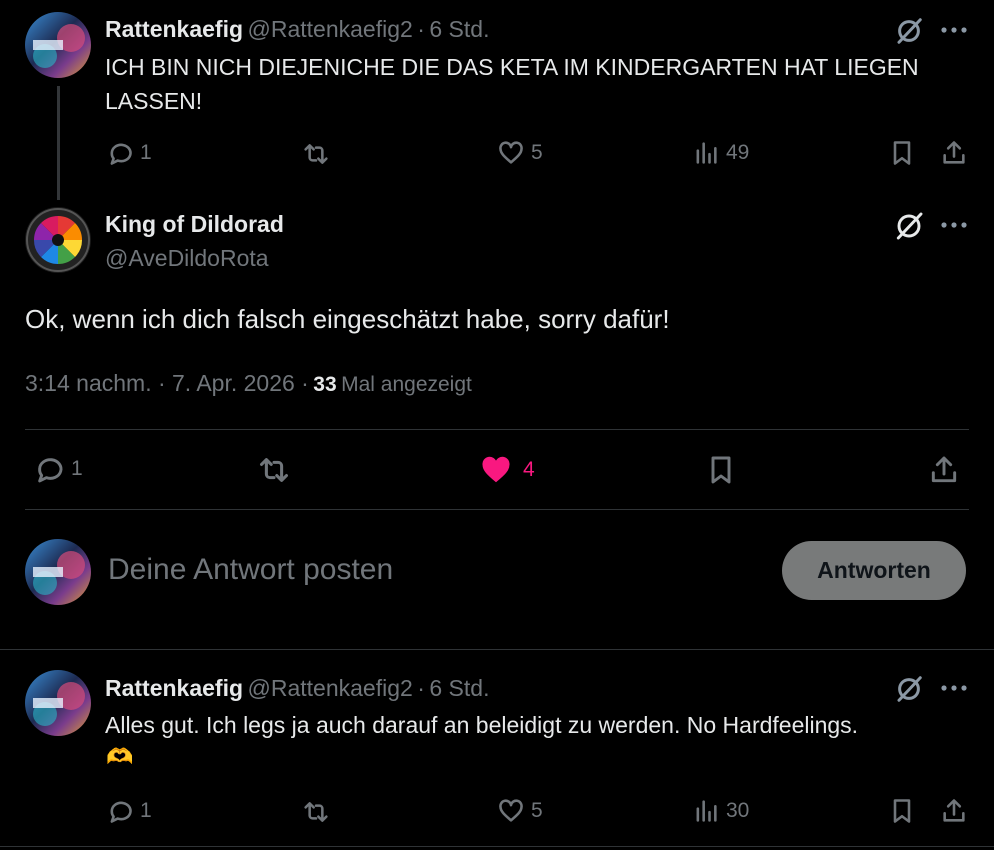 The width and height of the screenshot is (994, 850). I want to click on thread-line, so click(58, 143).